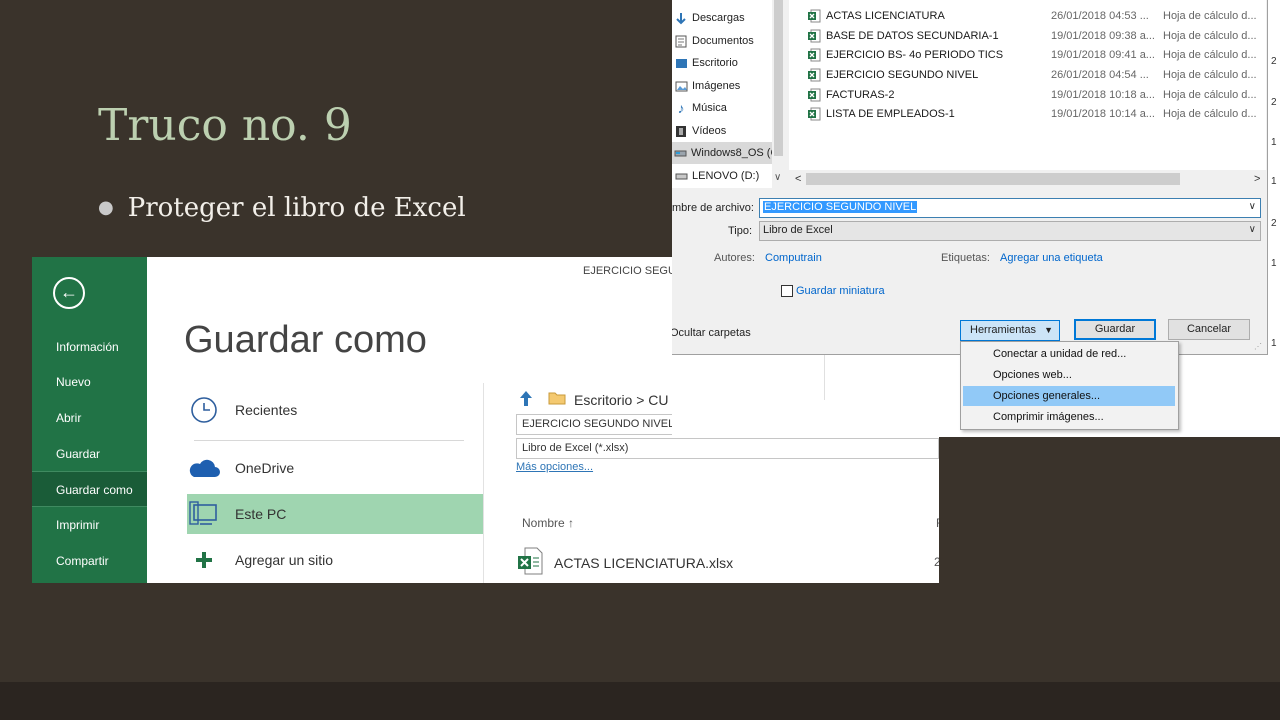 The image size is (1280, 720). What do you see at coordinates (681, 41) in the screenshot?
I see `documents-icon` at bounding box center [681, 41].